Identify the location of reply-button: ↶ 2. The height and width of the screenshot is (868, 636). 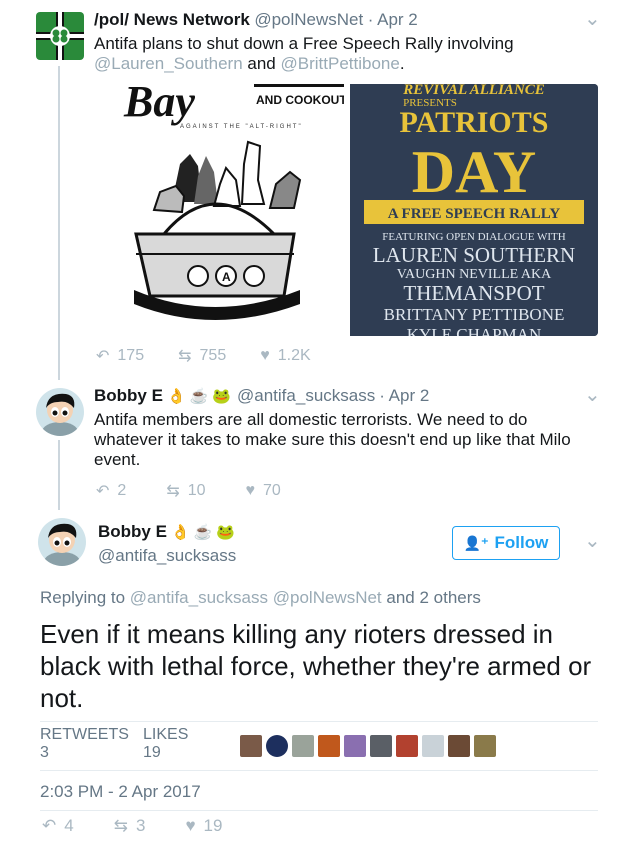
(111, 491).